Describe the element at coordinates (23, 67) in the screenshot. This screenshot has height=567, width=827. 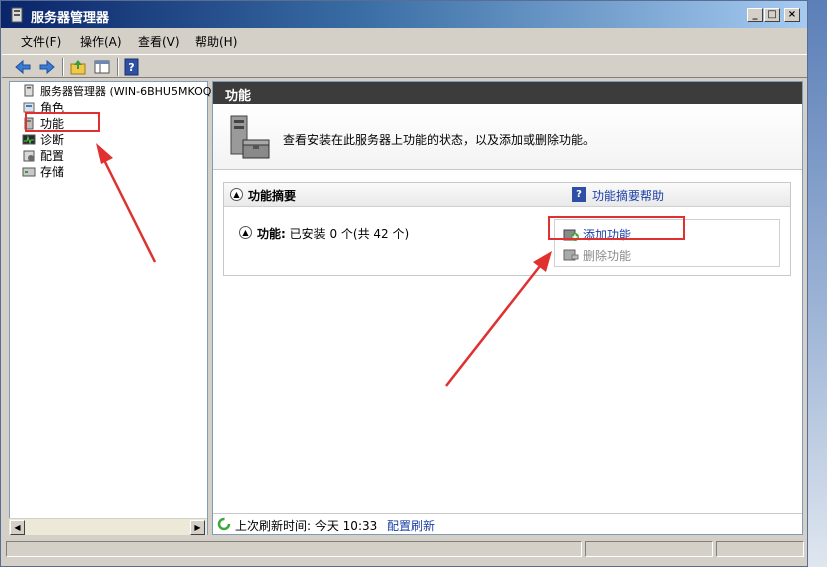
I see `back-arrow-icon` at that location.